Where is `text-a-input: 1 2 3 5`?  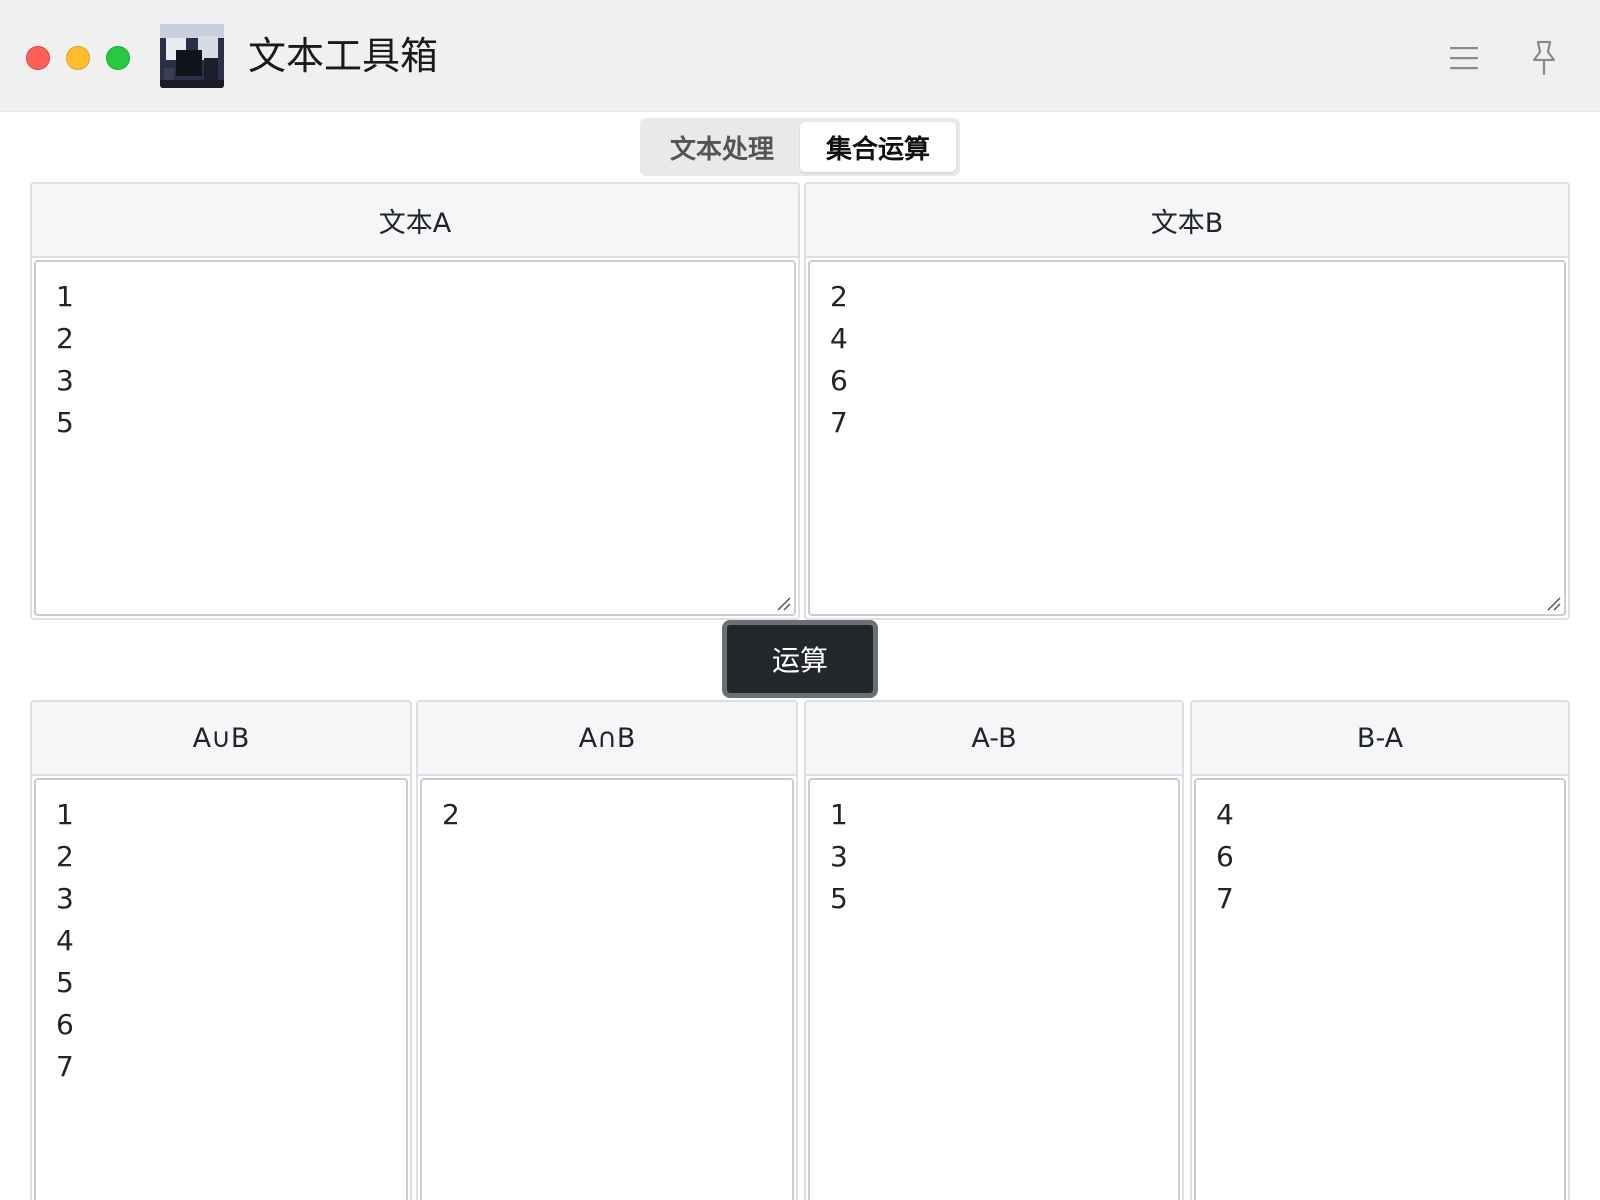 text-a-input: 1 2 3 5 is located at coordinates (415, 438).